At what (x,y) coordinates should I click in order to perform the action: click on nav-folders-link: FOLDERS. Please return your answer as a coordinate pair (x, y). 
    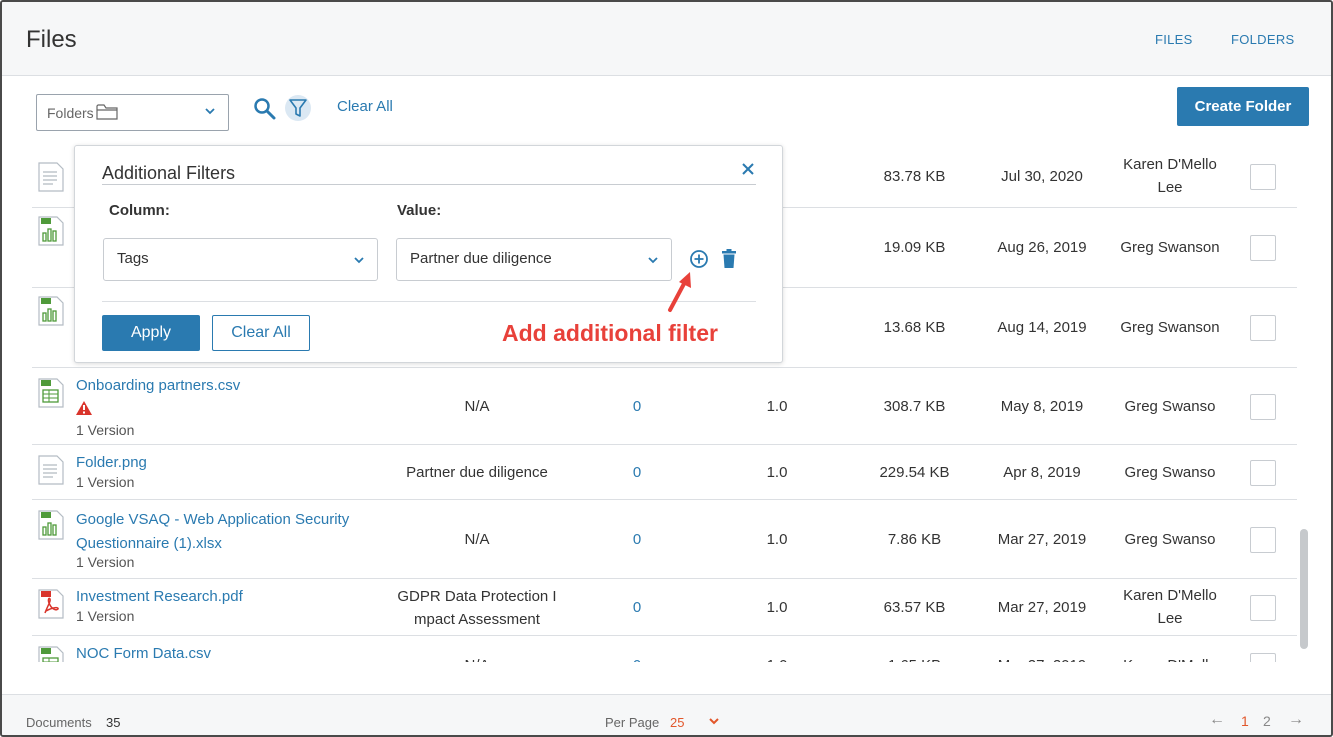
    Looking at the image, I should click on (1263, 39).